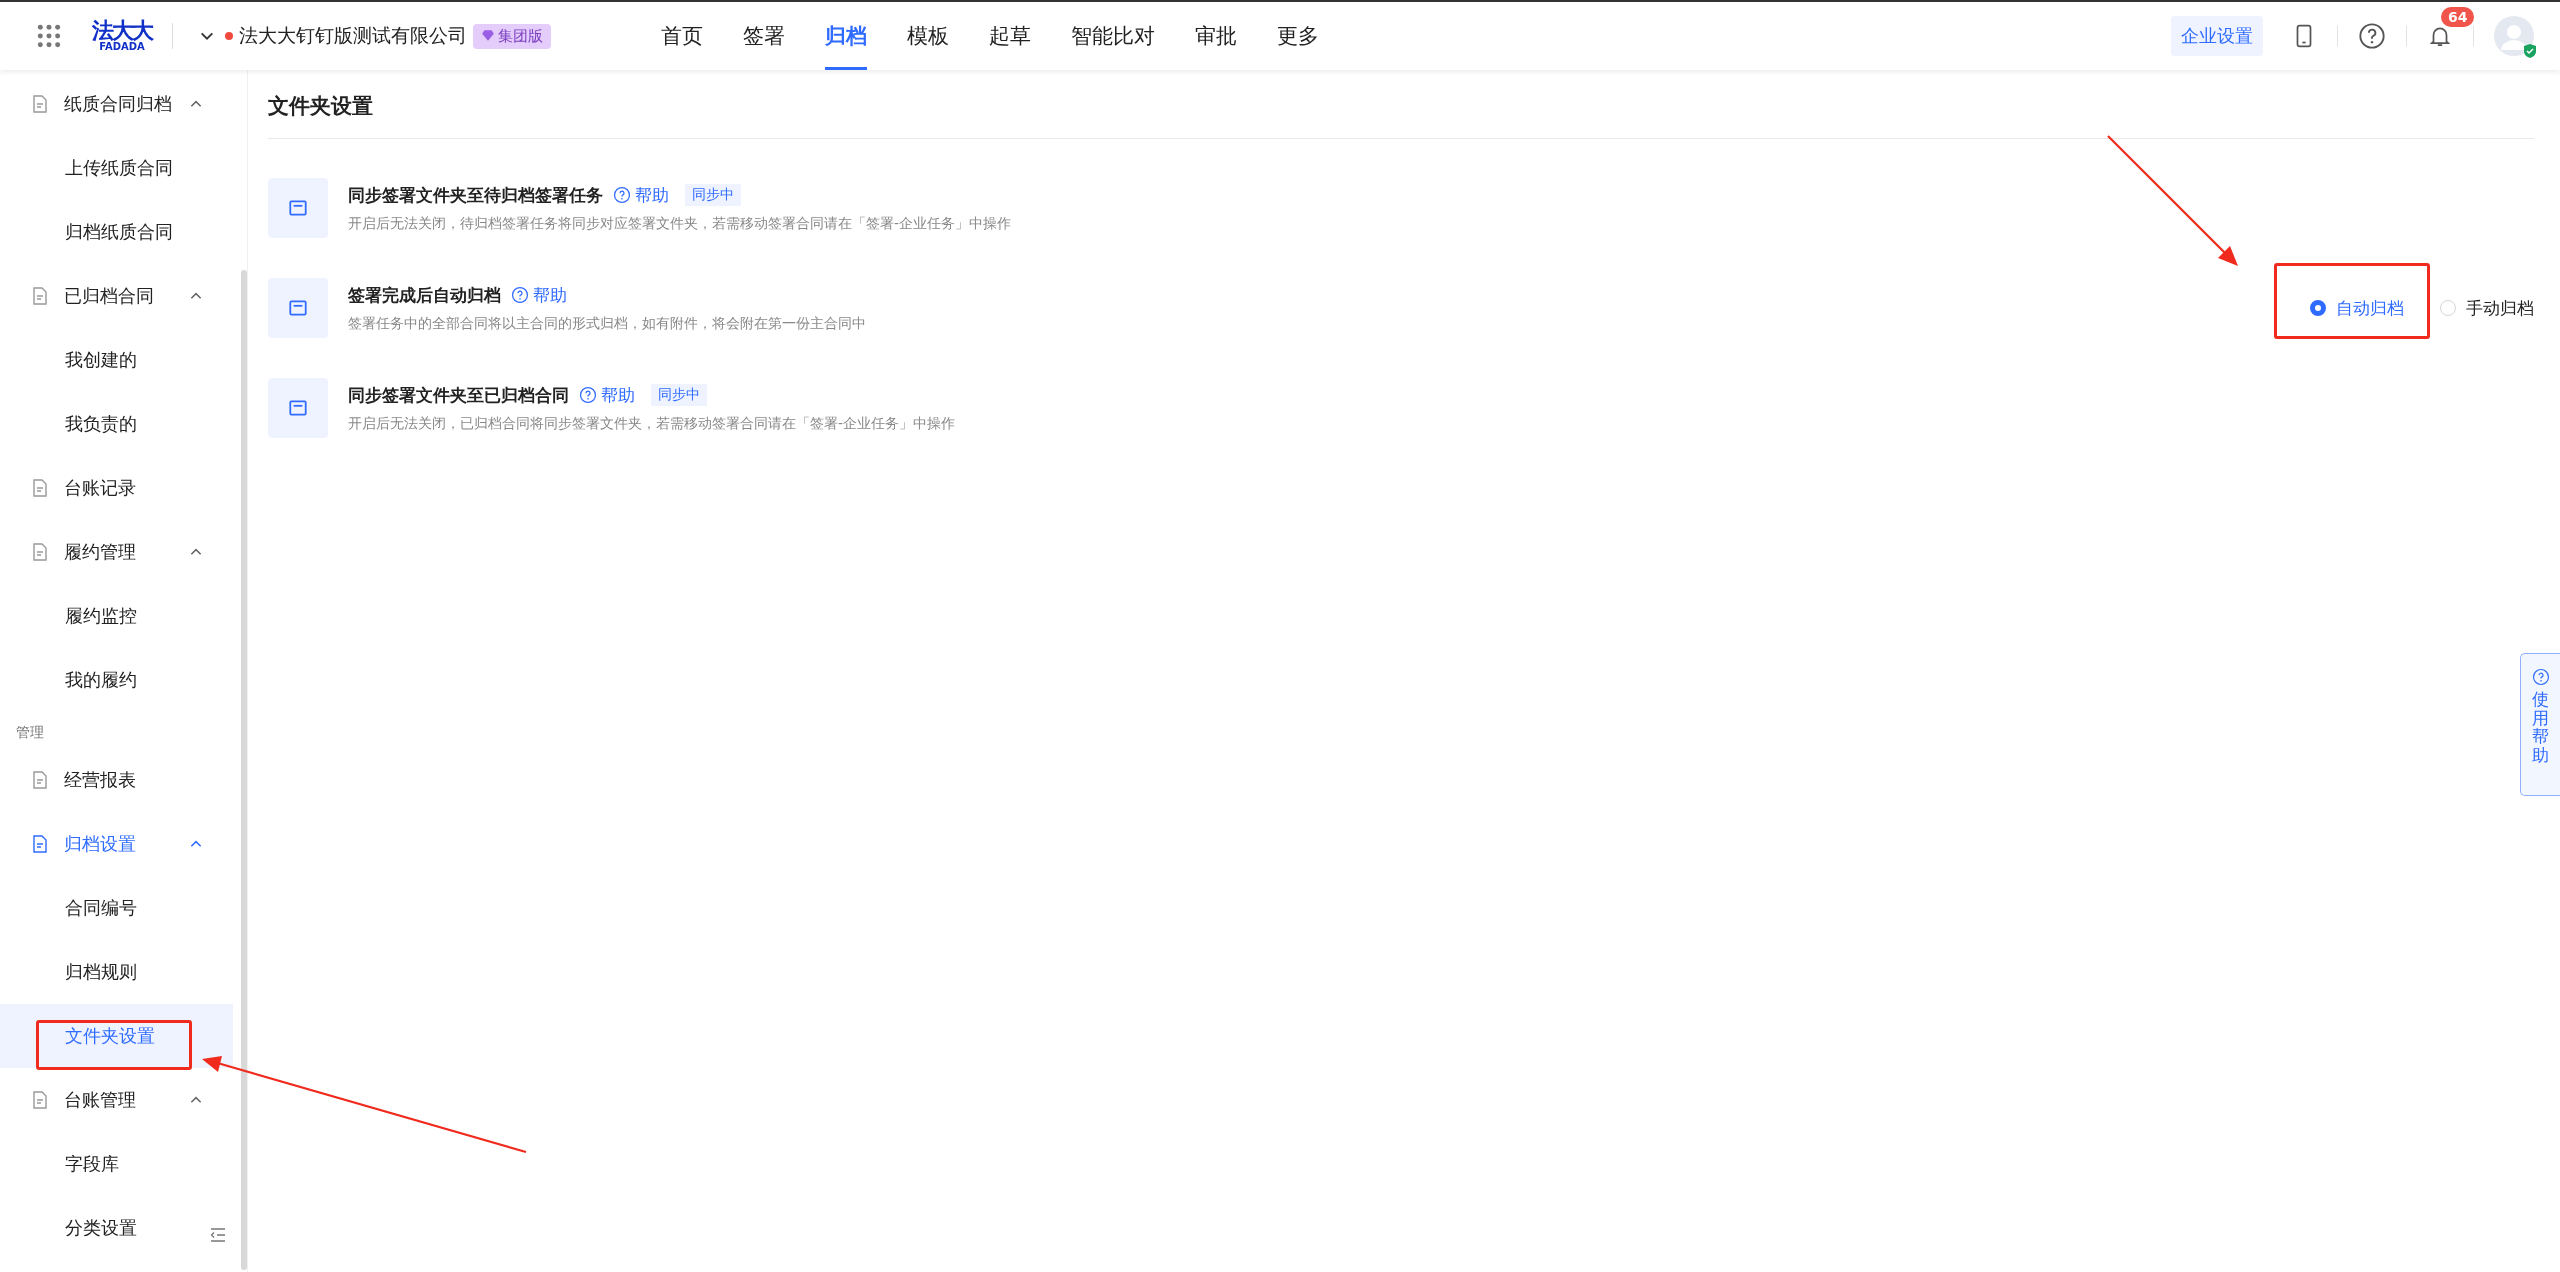 Image resolution: width=2560 pixels, height=1272 pixels. Describe the element at coordinates (119, 1100) in the screenshot. I see `sidebar-item: 台账管理` at that location.